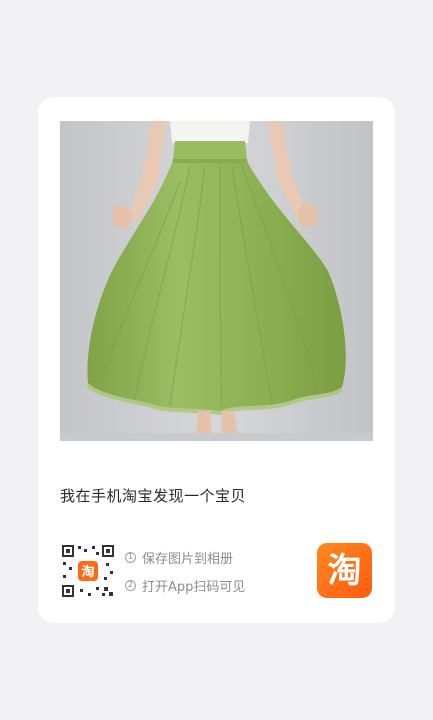 Image resolution: width=433 pixels, height=720 pixels. Describe the element at coordinates (130, 585) in the screenshot. I see `step-number: 2` at that location.